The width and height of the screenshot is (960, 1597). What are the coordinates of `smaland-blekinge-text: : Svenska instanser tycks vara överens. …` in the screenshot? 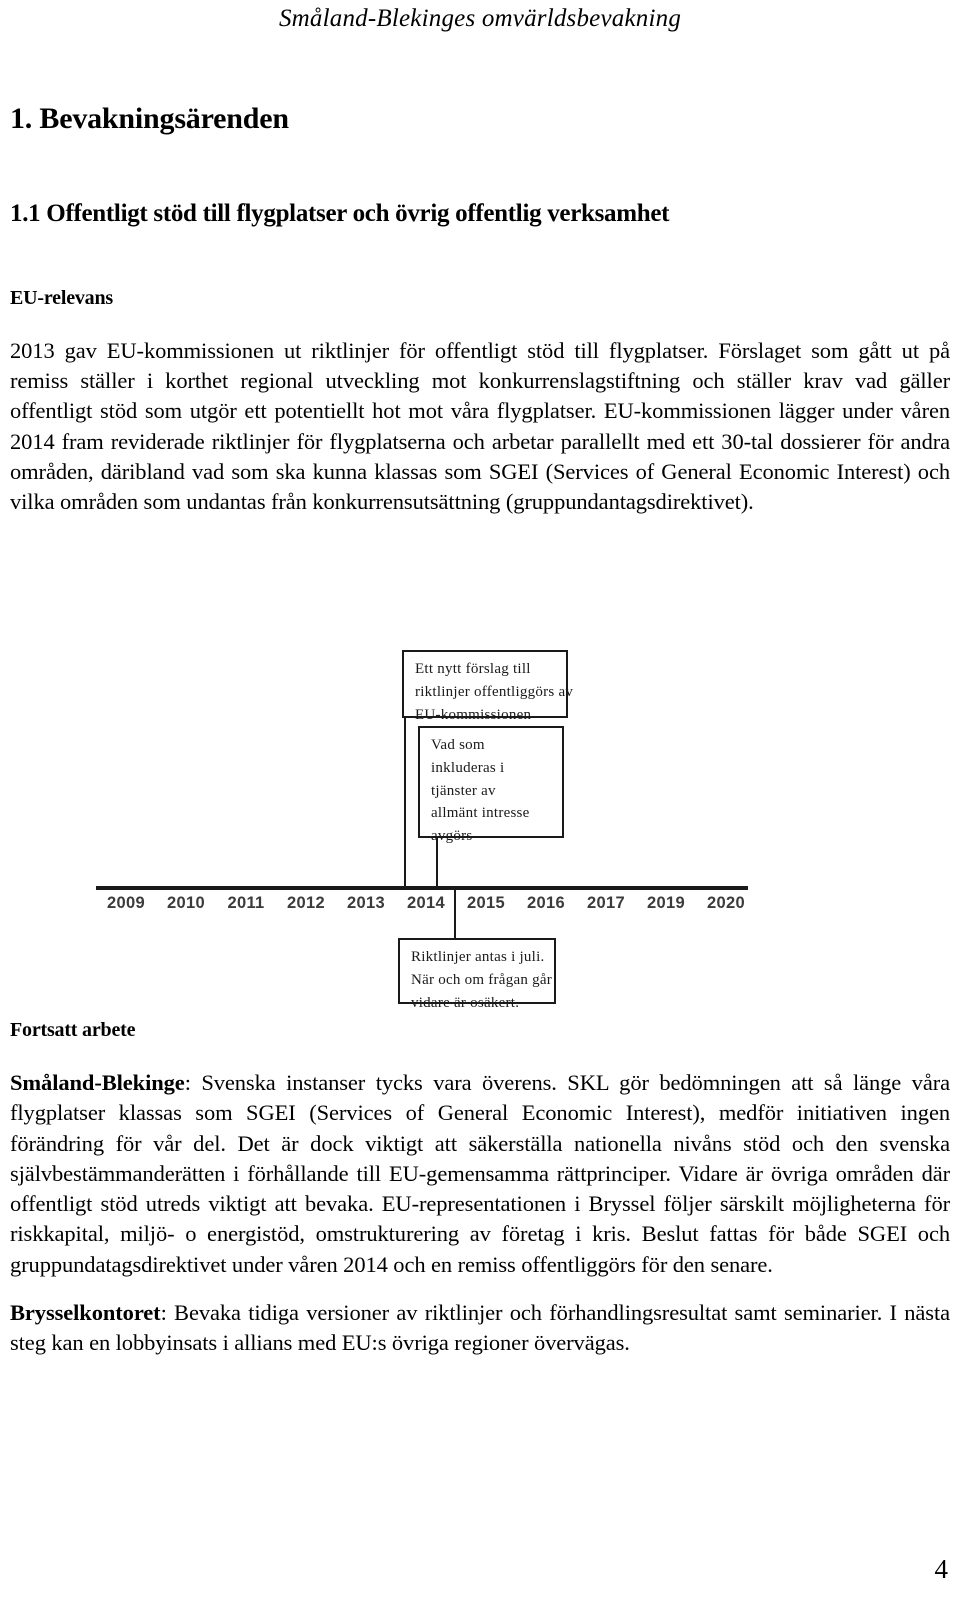 It's located at (480, 1173).